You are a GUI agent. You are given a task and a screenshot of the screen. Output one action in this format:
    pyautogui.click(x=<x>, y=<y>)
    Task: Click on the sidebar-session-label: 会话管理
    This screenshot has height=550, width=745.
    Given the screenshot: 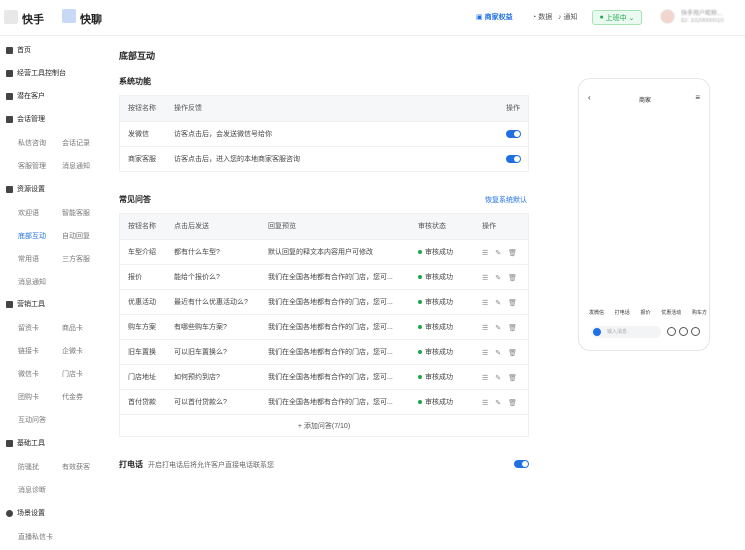 What is the action you would take?
    pyautogui.click(x=31, y=119)
    